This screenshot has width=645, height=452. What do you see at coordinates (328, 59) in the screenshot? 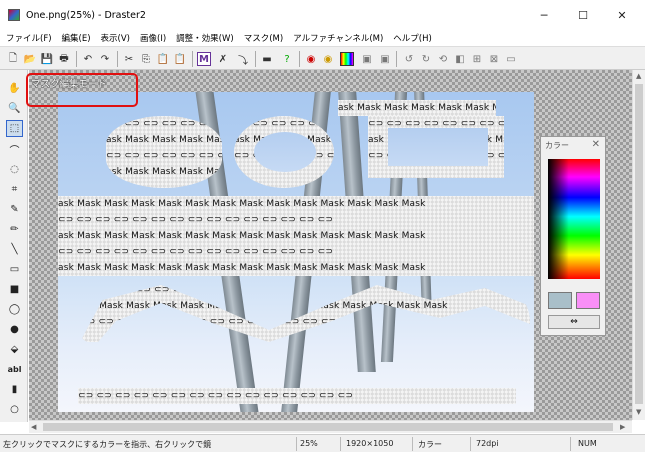
I see `record2-icon: ◉` at bounding box center [328, 59].